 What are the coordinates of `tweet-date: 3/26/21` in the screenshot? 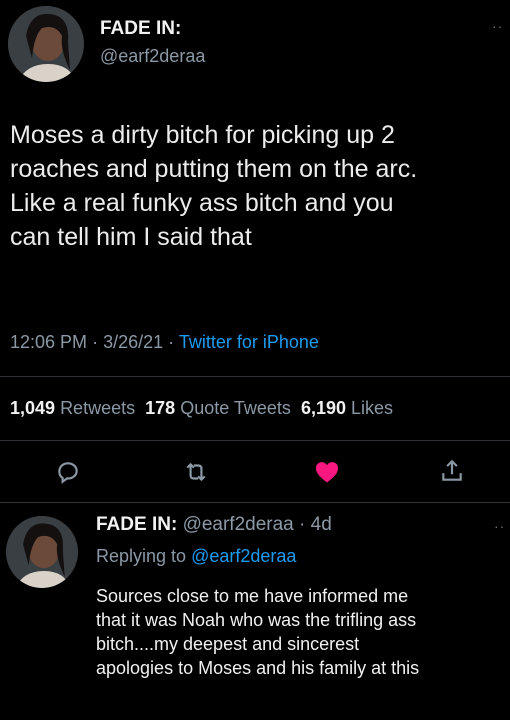 It's located at (133, 342).